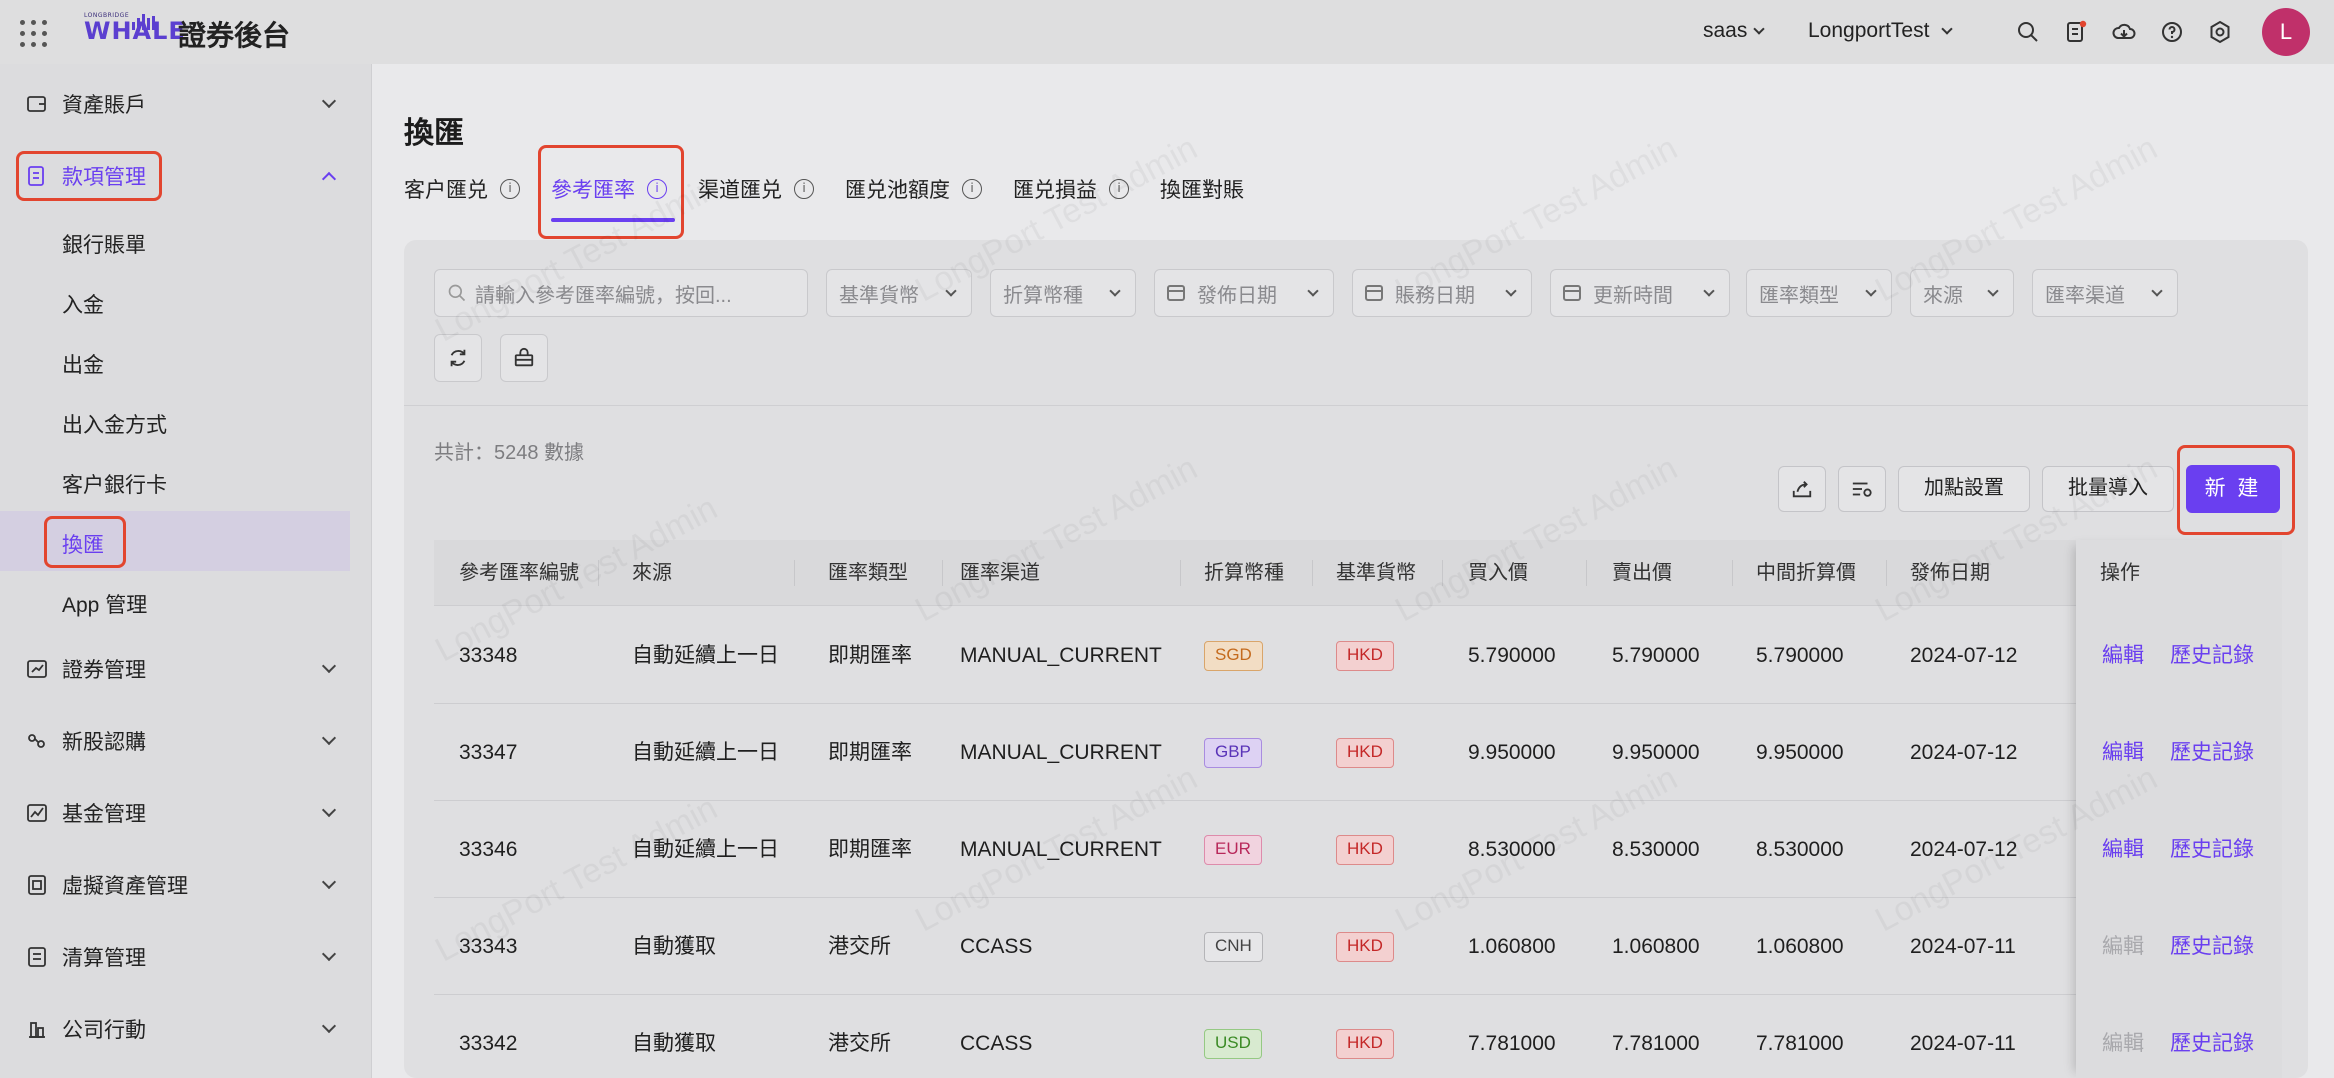 This screenshot has height=1078, width=2334. What do you see at coordinates (462, 189) in the screenshot?
I see `tab-customer-exchange: 客户匯兑 i` at bounding box center [462, 189].